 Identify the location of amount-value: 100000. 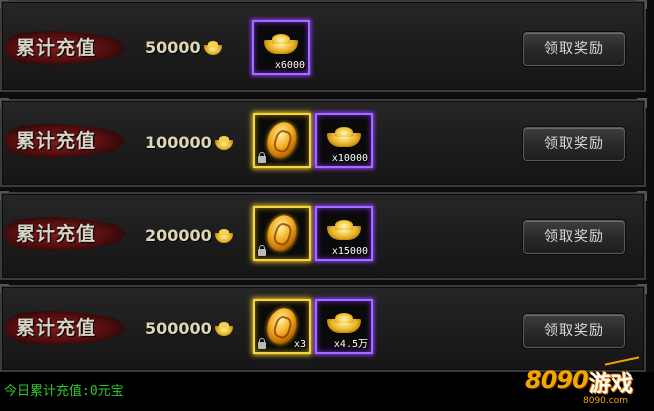
(178, 142).